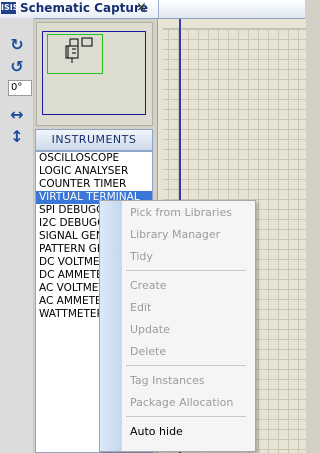 Image resolution: width=320 pixels, height=453 pixels. I want to click on tab-title: Schematic Capture, so click(84, 8).